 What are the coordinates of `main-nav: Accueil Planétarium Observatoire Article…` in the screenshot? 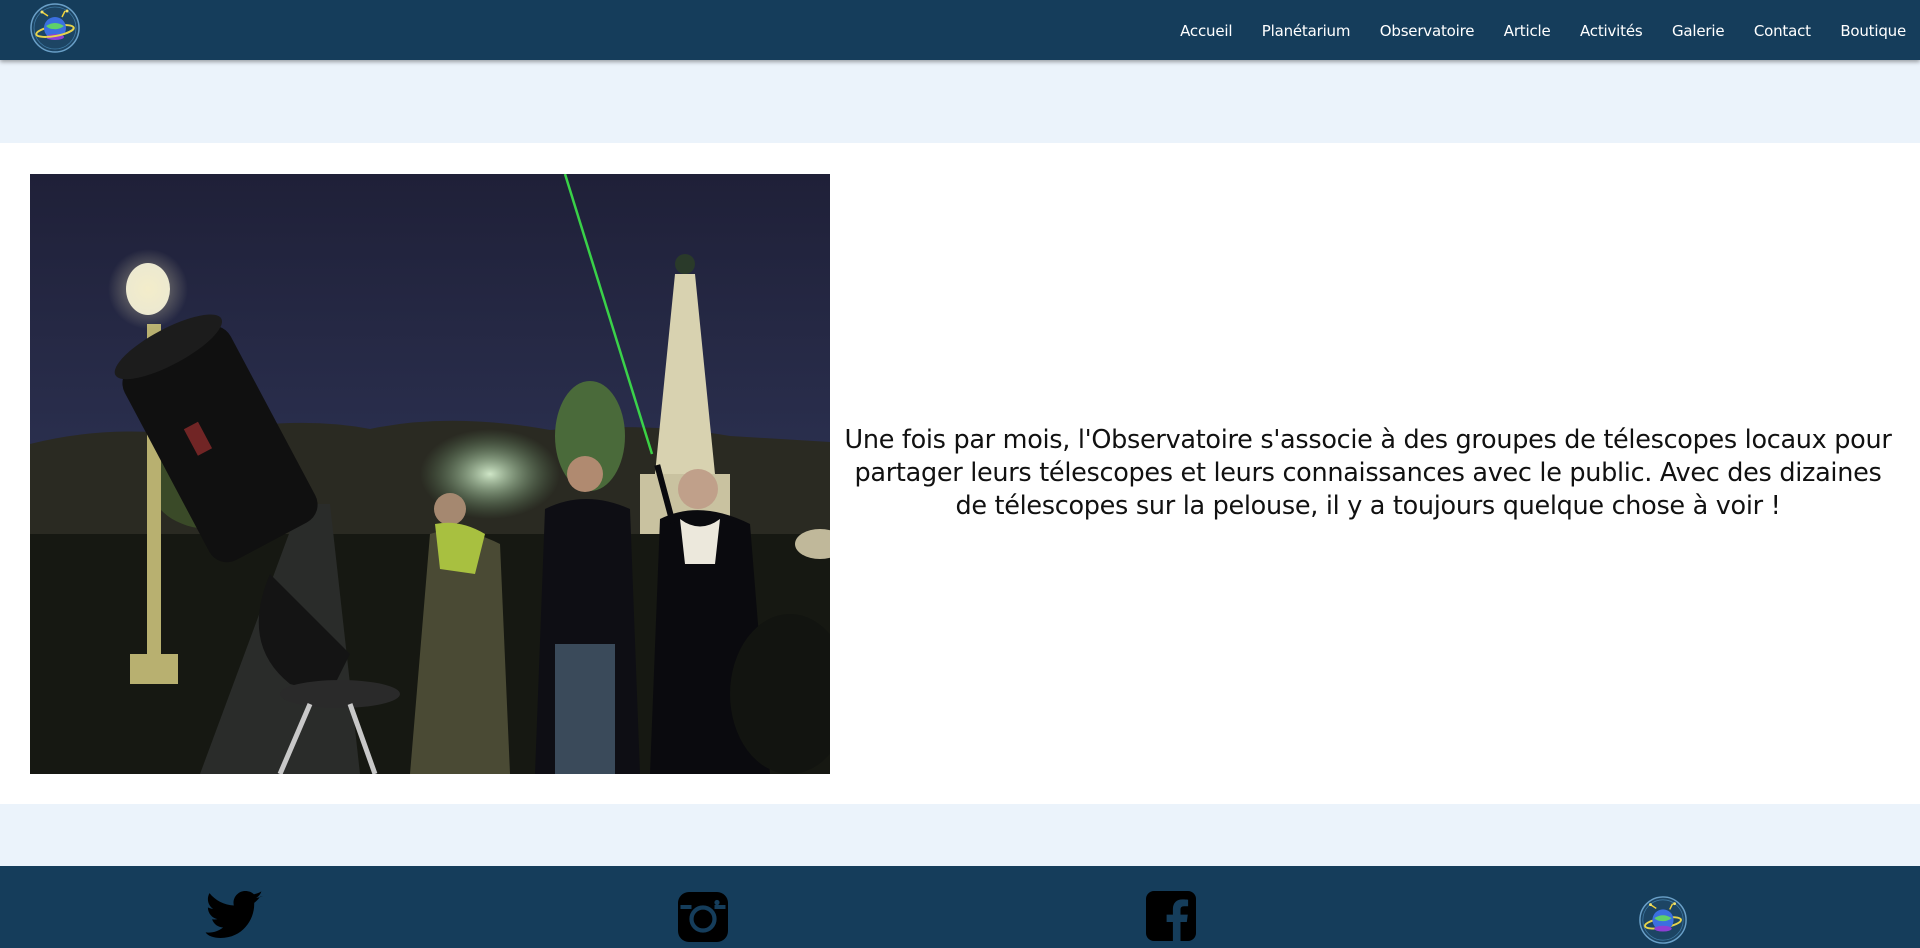 It's located at (1543, 30).